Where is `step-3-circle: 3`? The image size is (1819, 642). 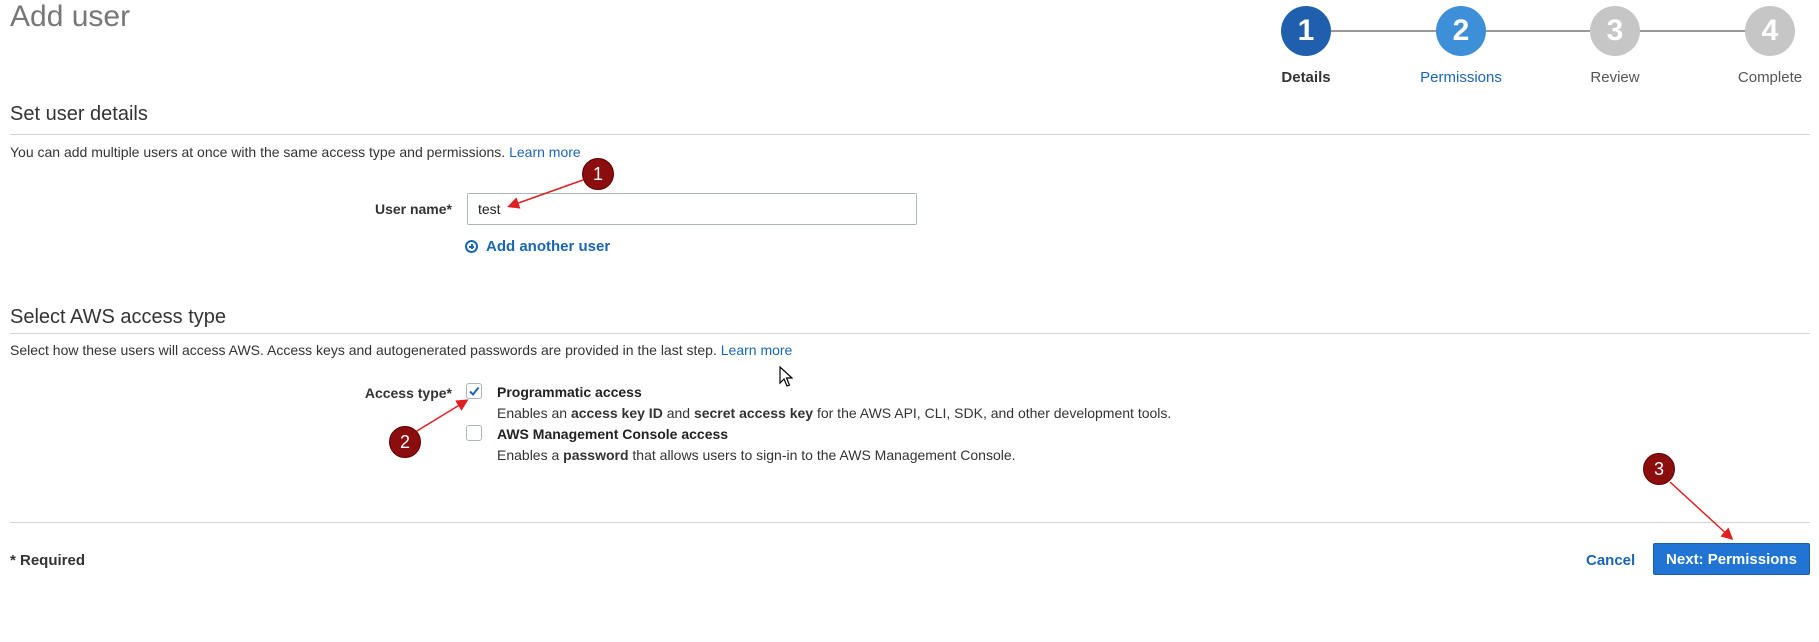
step-3-circle: 3 is located at coordinates (1615, 31).